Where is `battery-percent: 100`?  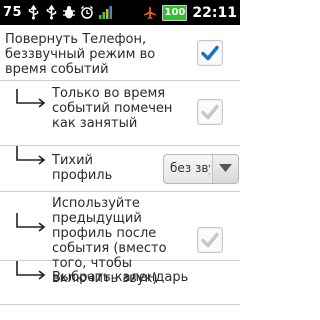
battery-percent: 100 is located at coordinates (175, 12).